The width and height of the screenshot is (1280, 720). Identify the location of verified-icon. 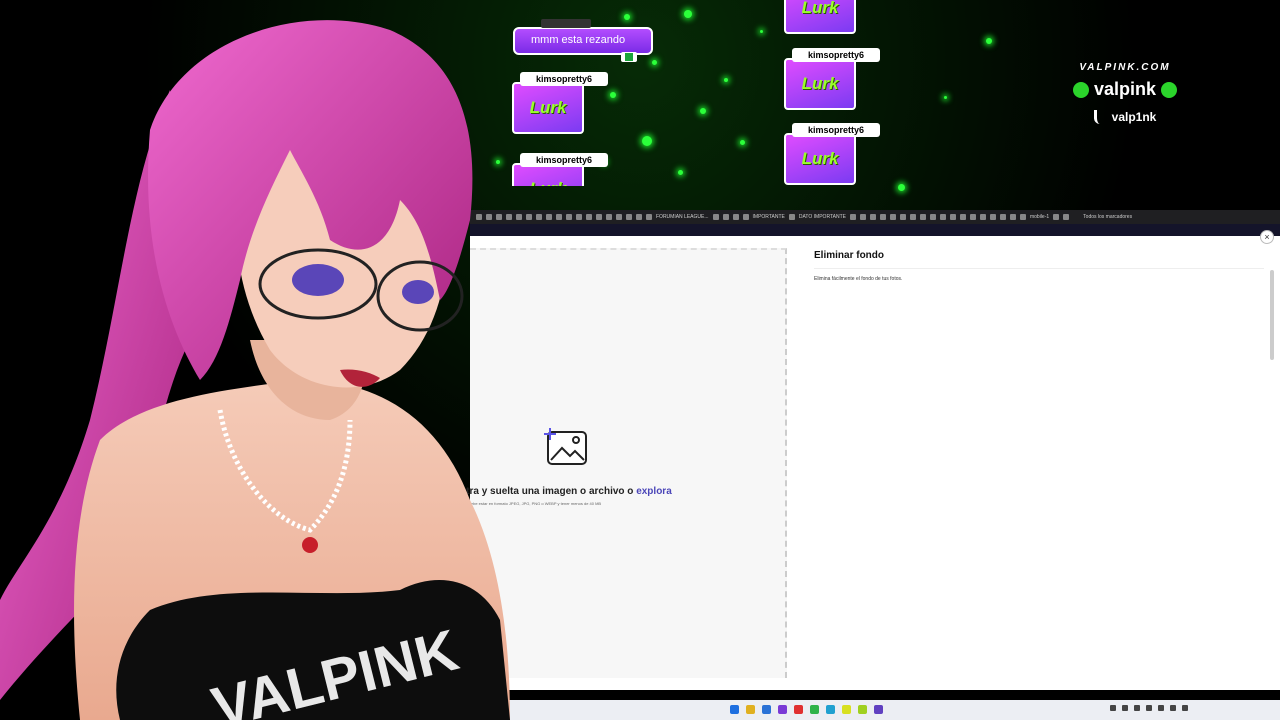
(1169, 89).